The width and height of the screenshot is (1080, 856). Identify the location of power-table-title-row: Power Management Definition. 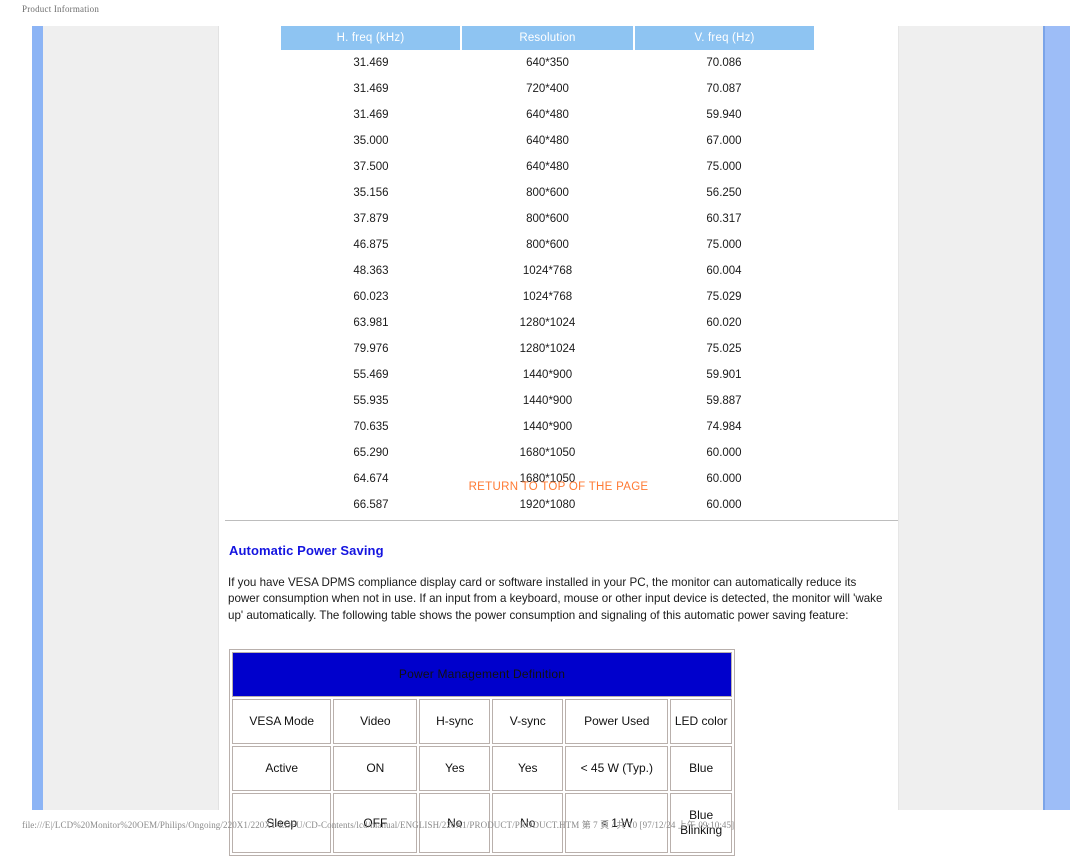
(482, 674).